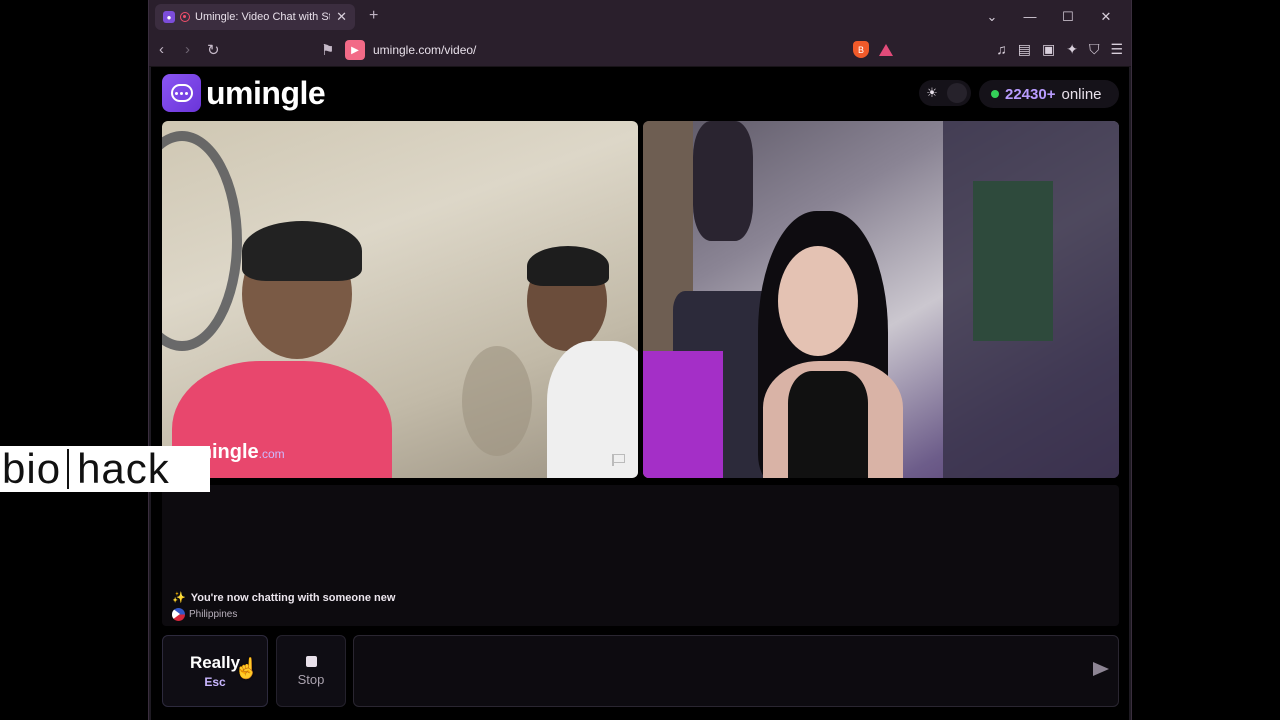 This screenshot has width=1280, height=720. What do you see at coordinates (992, 17) in the screenshot?
I see `tab-search-chevron-icon: ⌄` at bounding box center [992, 17].